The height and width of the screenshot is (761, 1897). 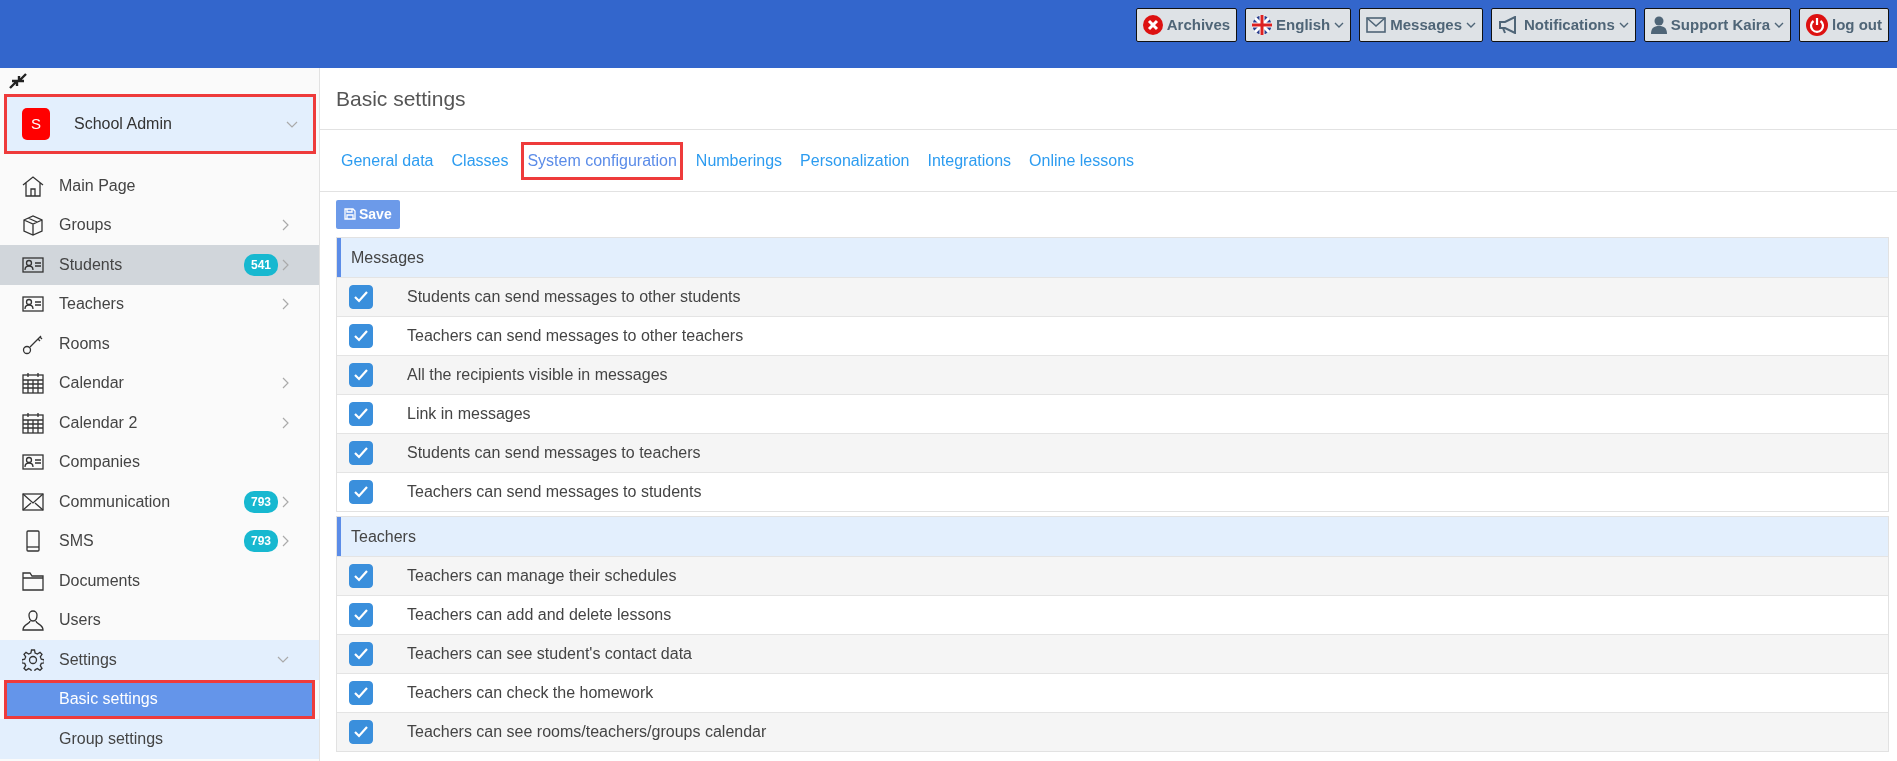 I want to click on school-selector: S School Admin, so click(x=160, y=124).